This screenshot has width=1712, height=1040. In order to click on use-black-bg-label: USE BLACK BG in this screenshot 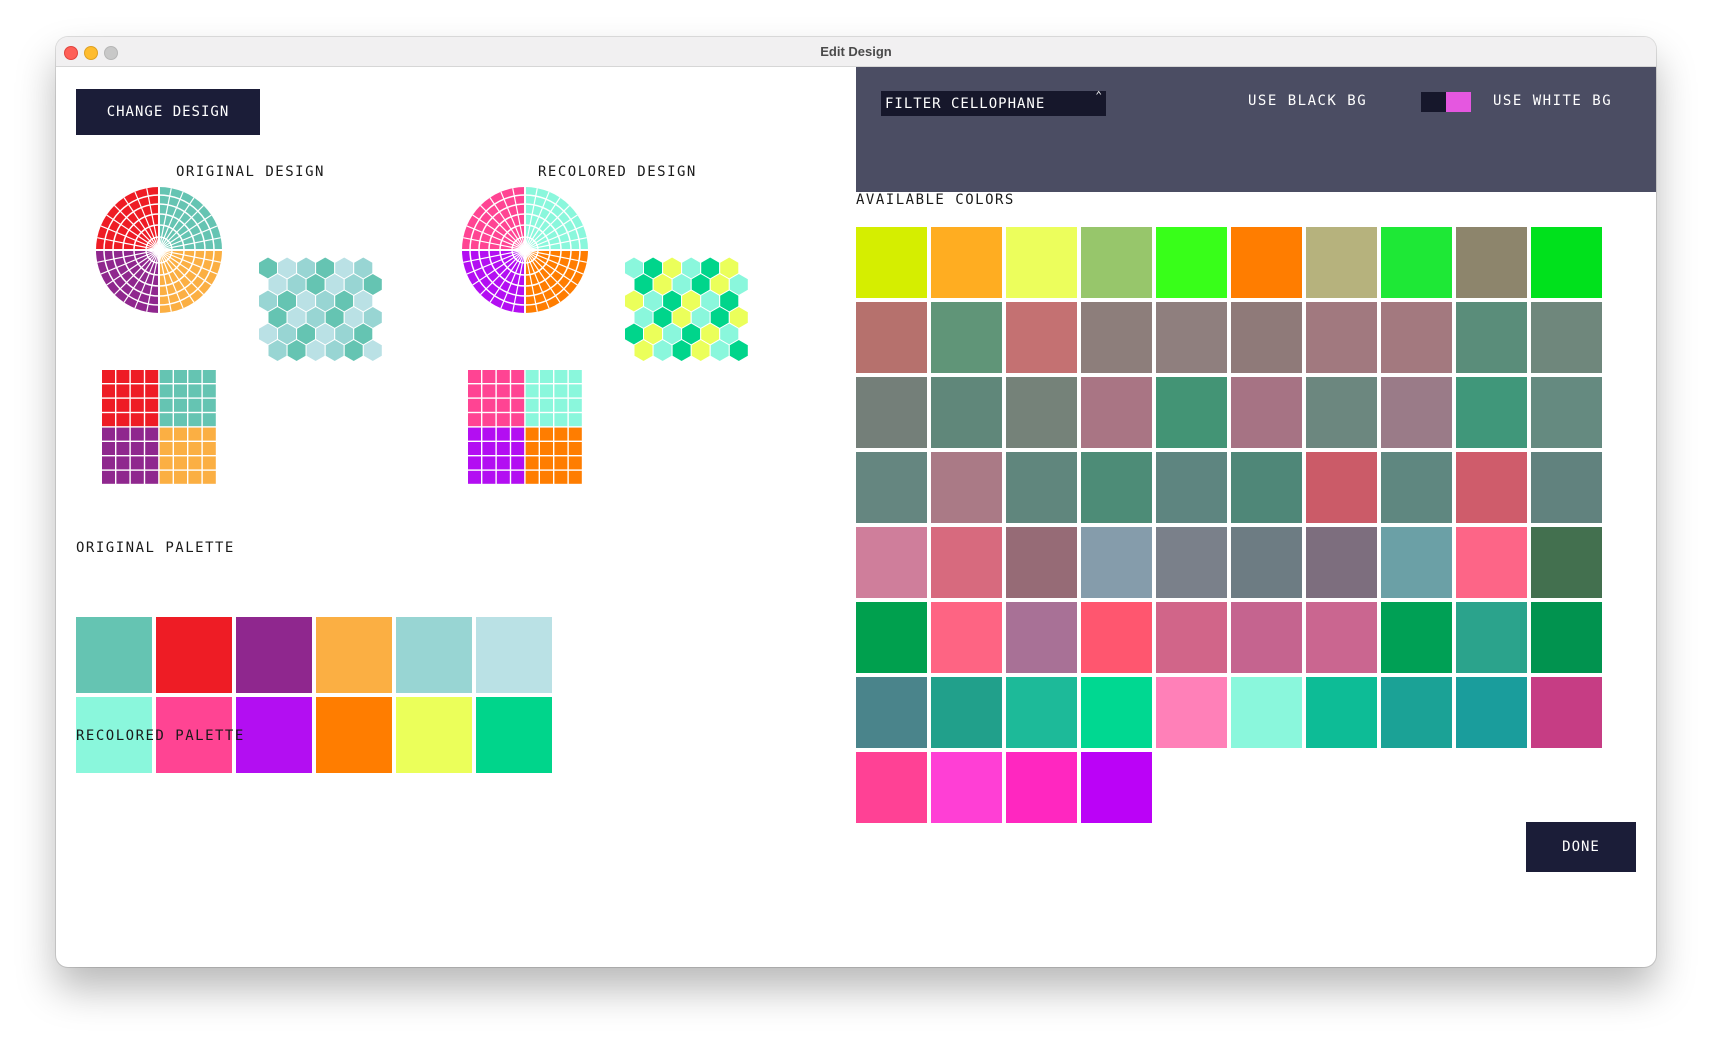, I will do `click(1308, 101)`.